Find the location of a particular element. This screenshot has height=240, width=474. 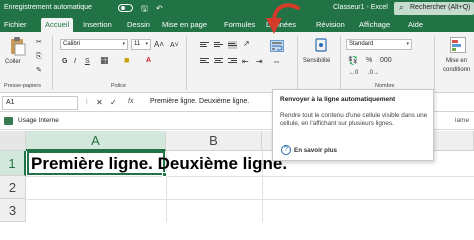

save-icon: 🖫 is located at coordinates (144, 8).